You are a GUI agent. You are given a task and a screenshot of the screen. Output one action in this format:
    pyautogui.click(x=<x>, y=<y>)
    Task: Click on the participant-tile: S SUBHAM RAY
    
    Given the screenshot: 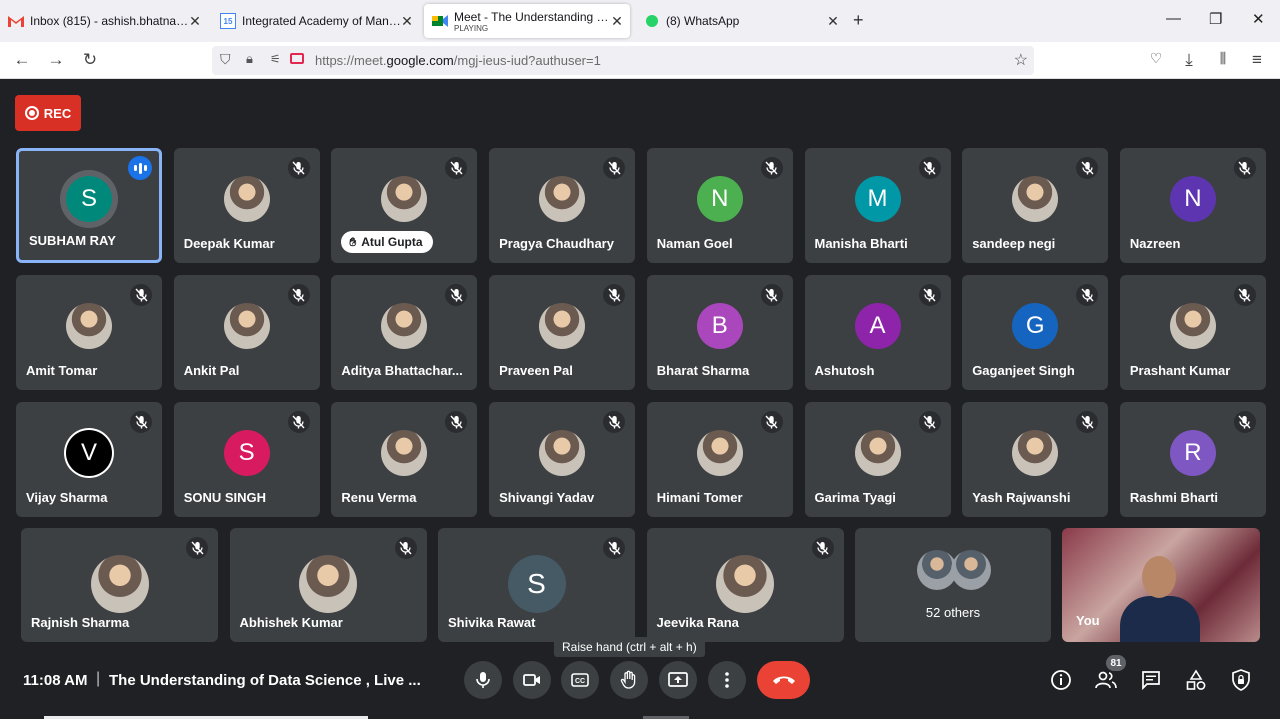 What is the action you would take?
    pyautogui.click(x=89, y=205)
    